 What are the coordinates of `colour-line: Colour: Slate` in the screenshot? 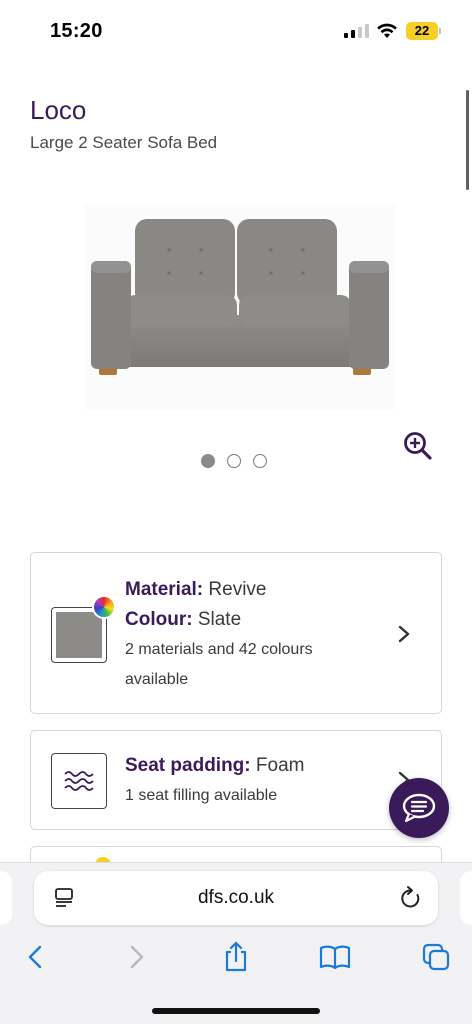 It's located at (260, 620).